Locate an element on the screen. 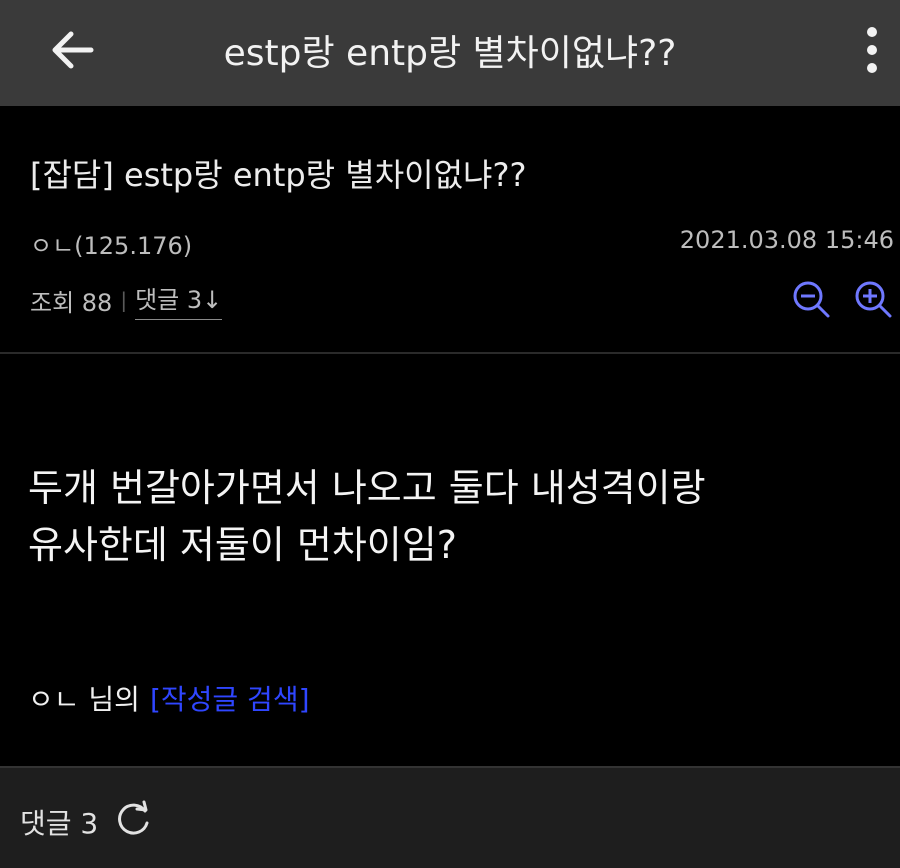 This screenshot has height=868, width=900. comment-jump-link: 댓글 3↓ is located at coordinates (179, 300).